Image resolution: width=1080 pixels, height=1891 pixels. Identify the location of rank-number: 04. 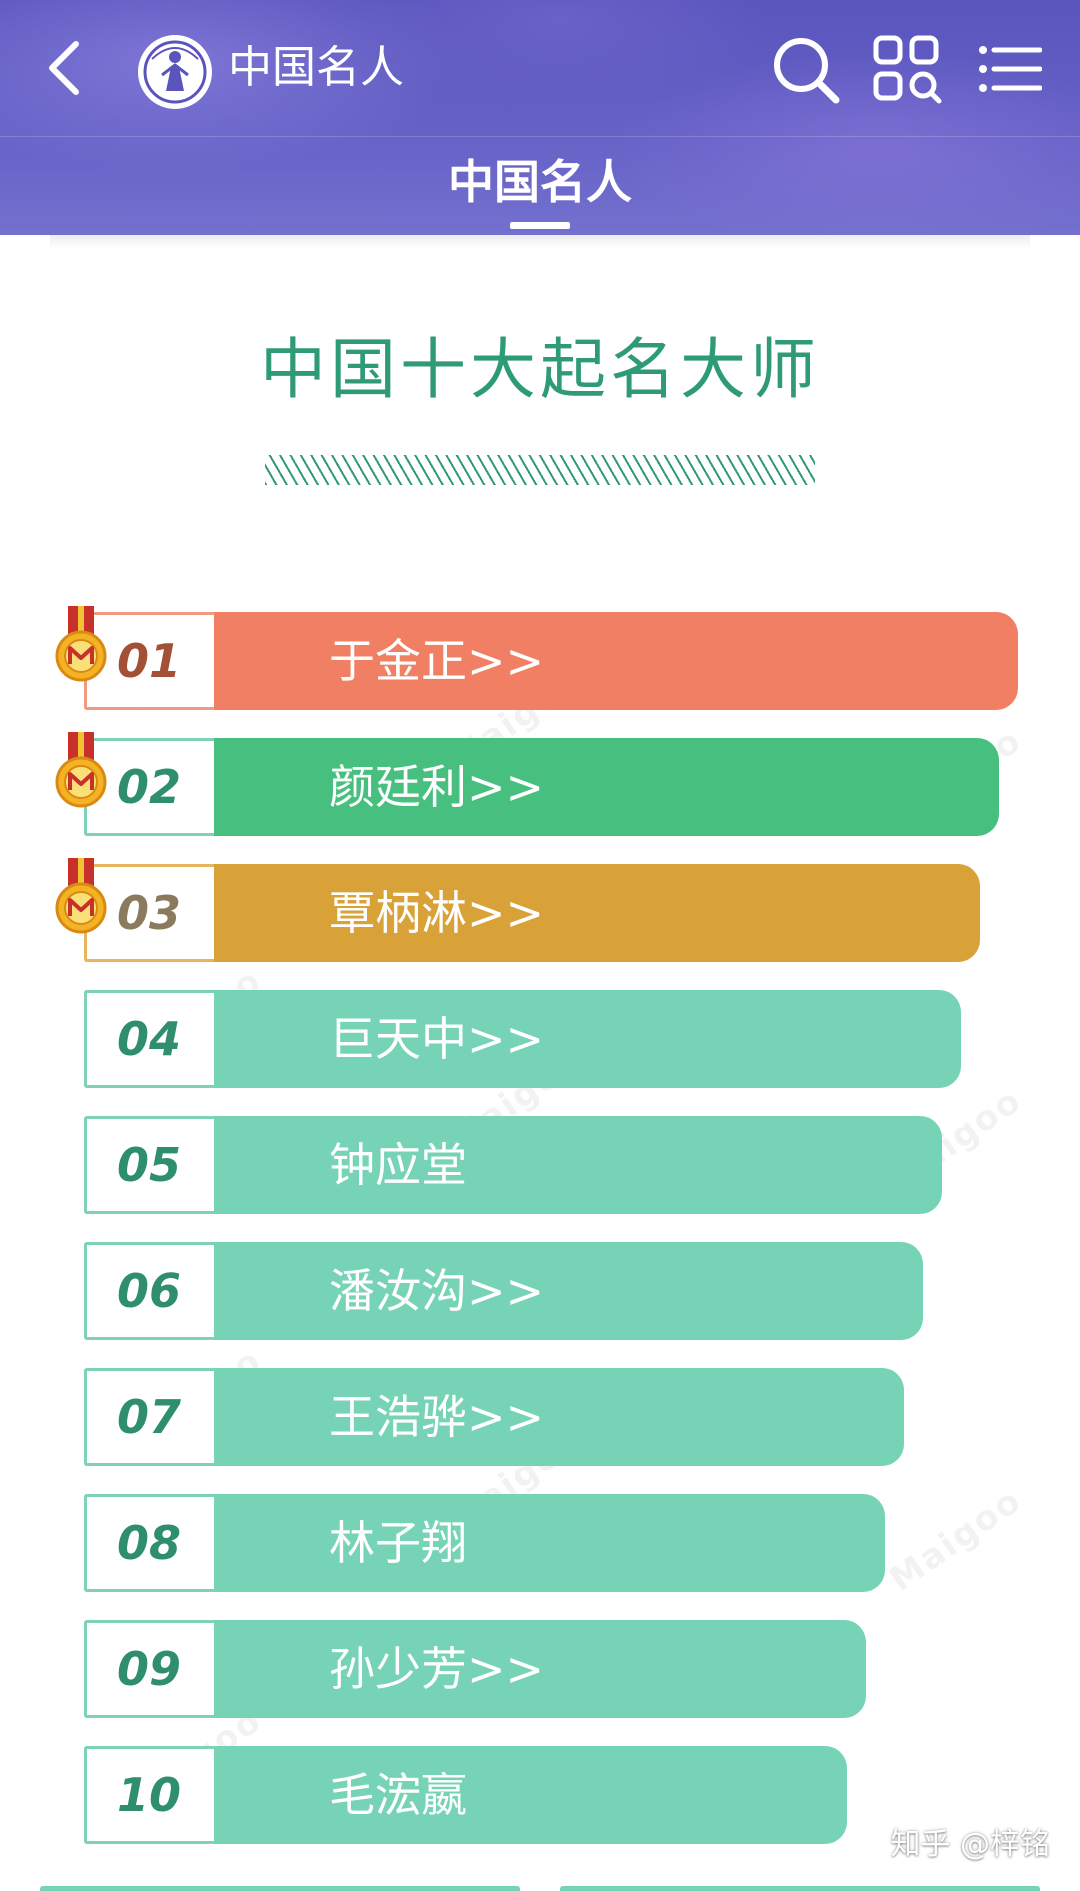
(148, 1039).